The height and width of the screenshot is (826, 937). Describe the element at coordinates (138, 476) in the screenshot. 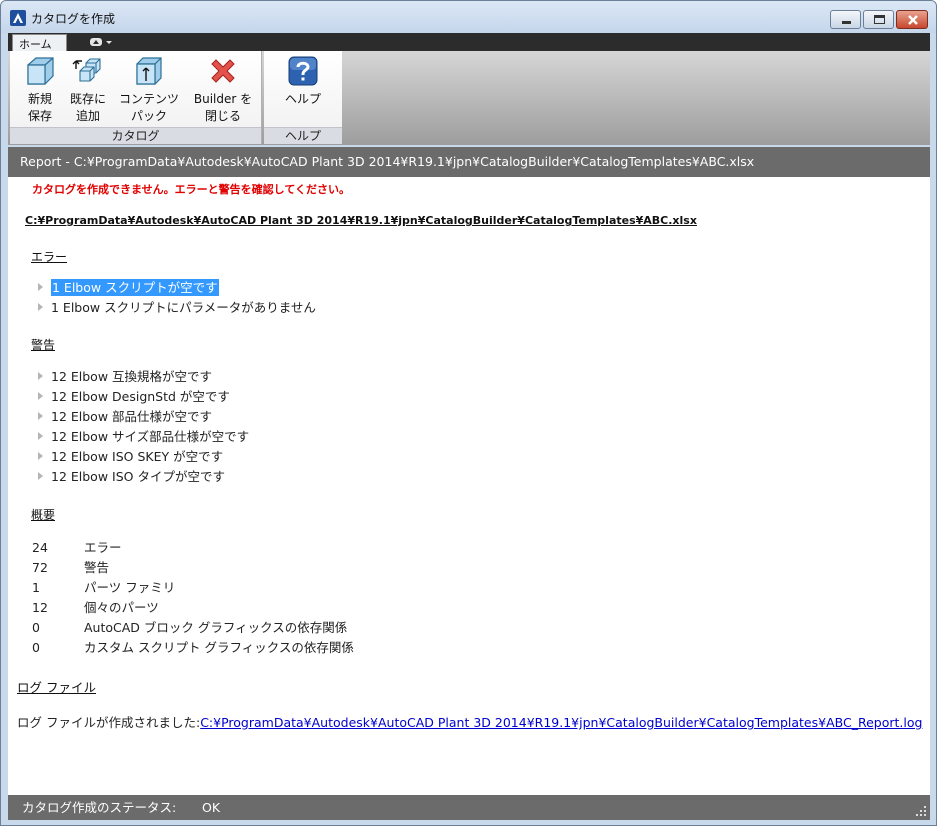

I see `warning-item-text: 12 Elbow ISO タイプが空です` at that location.